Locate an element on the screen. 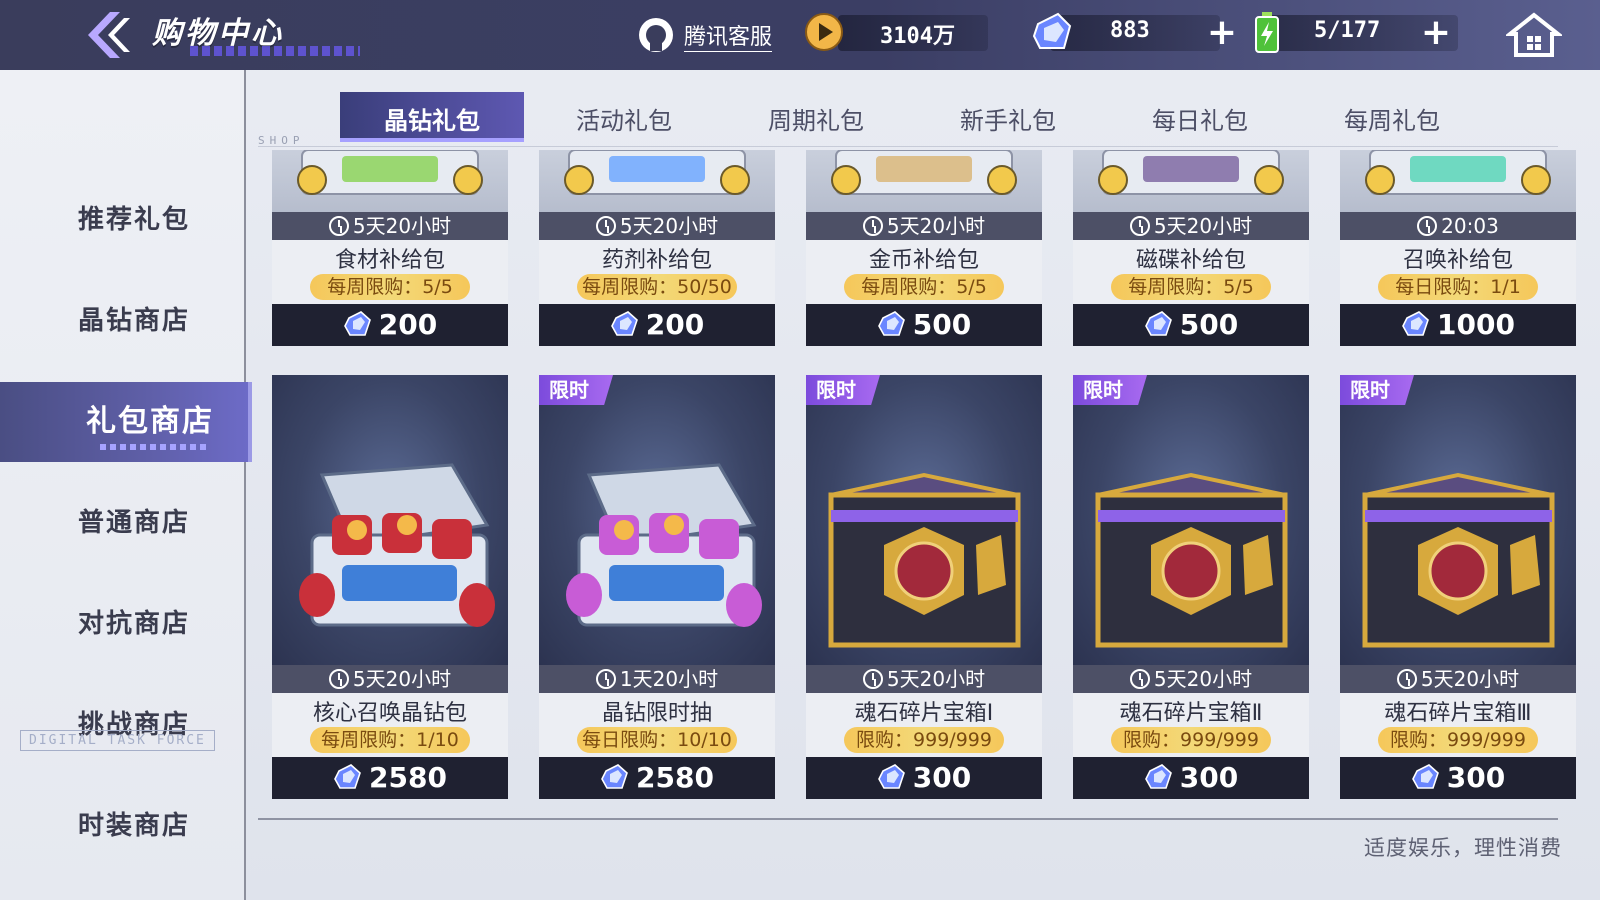 The height and width of the screenshot is (900, 1600). content-divider is located at coordinates (908, 819).